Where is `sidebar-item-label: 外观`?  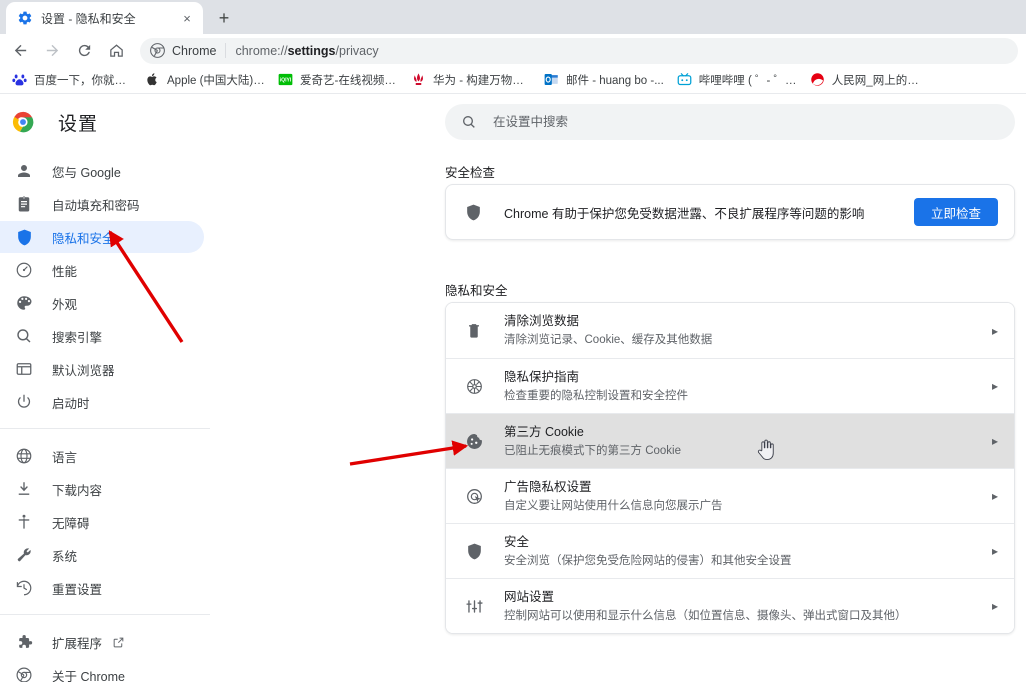 sidebar-item-label: 外观 is located at coordinates (65, 304).